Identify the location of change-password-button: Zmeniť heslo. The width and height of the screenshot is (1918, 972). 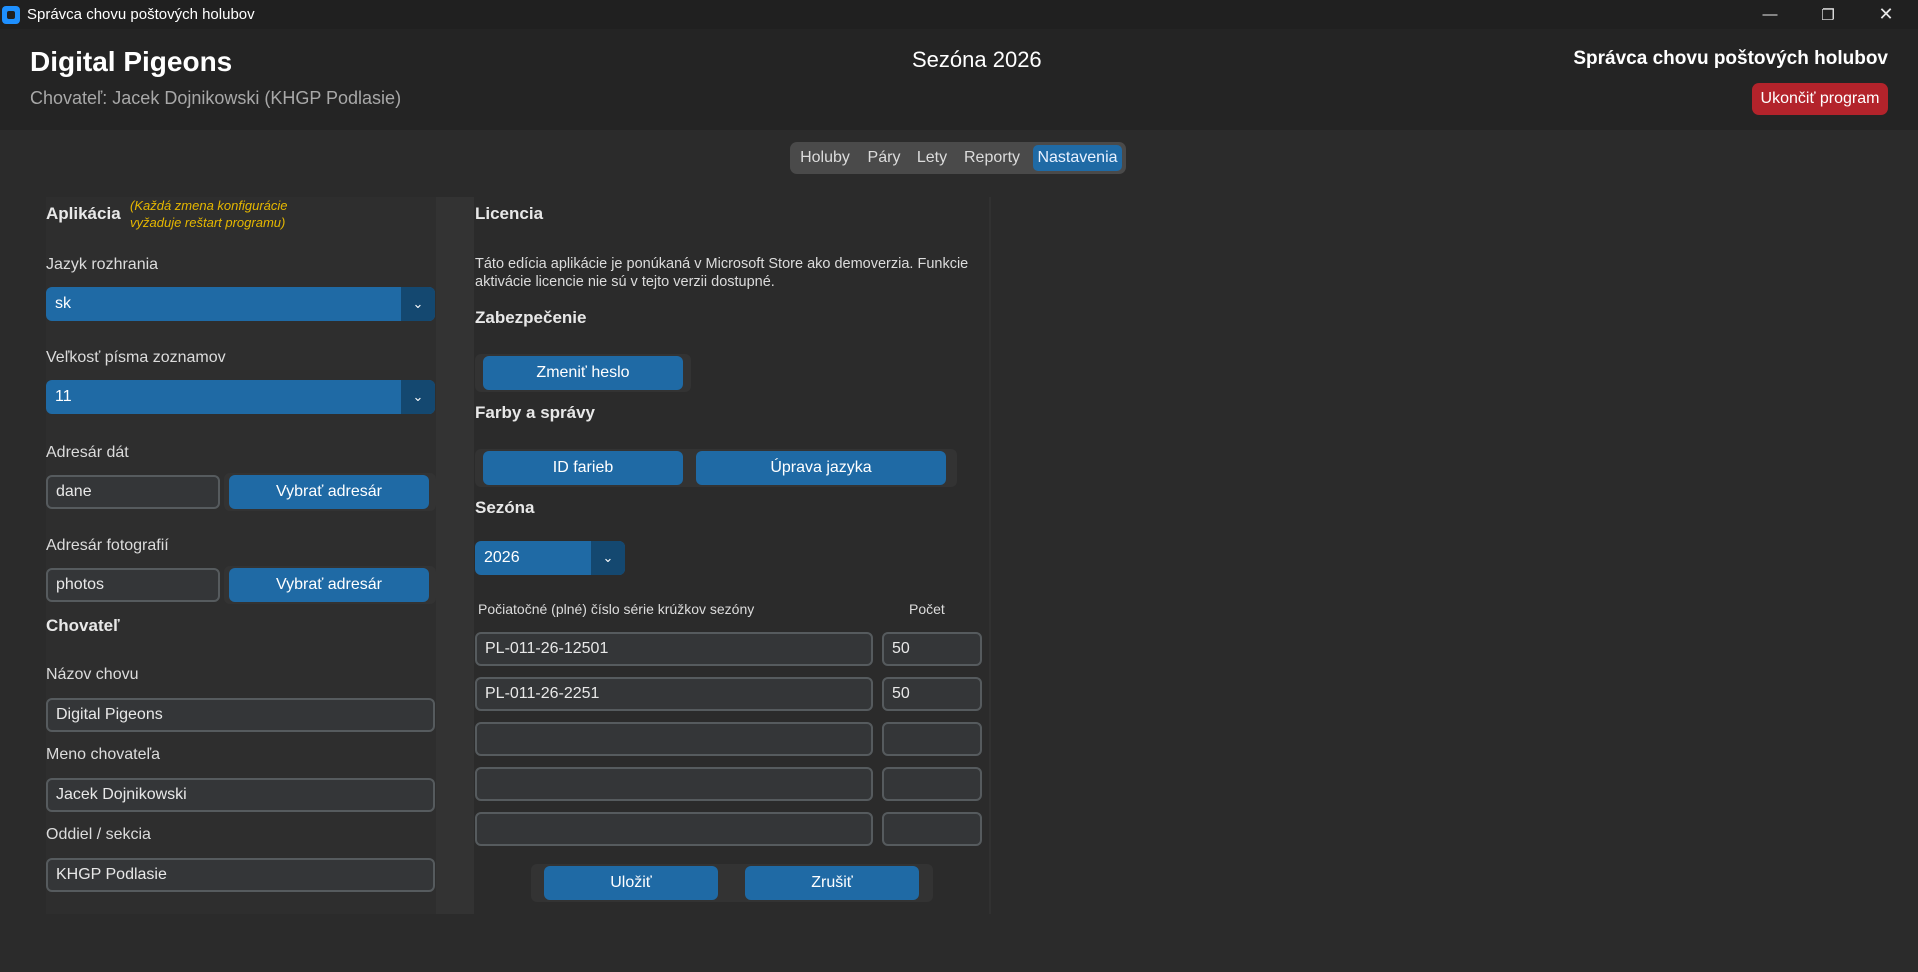
(583, 373).